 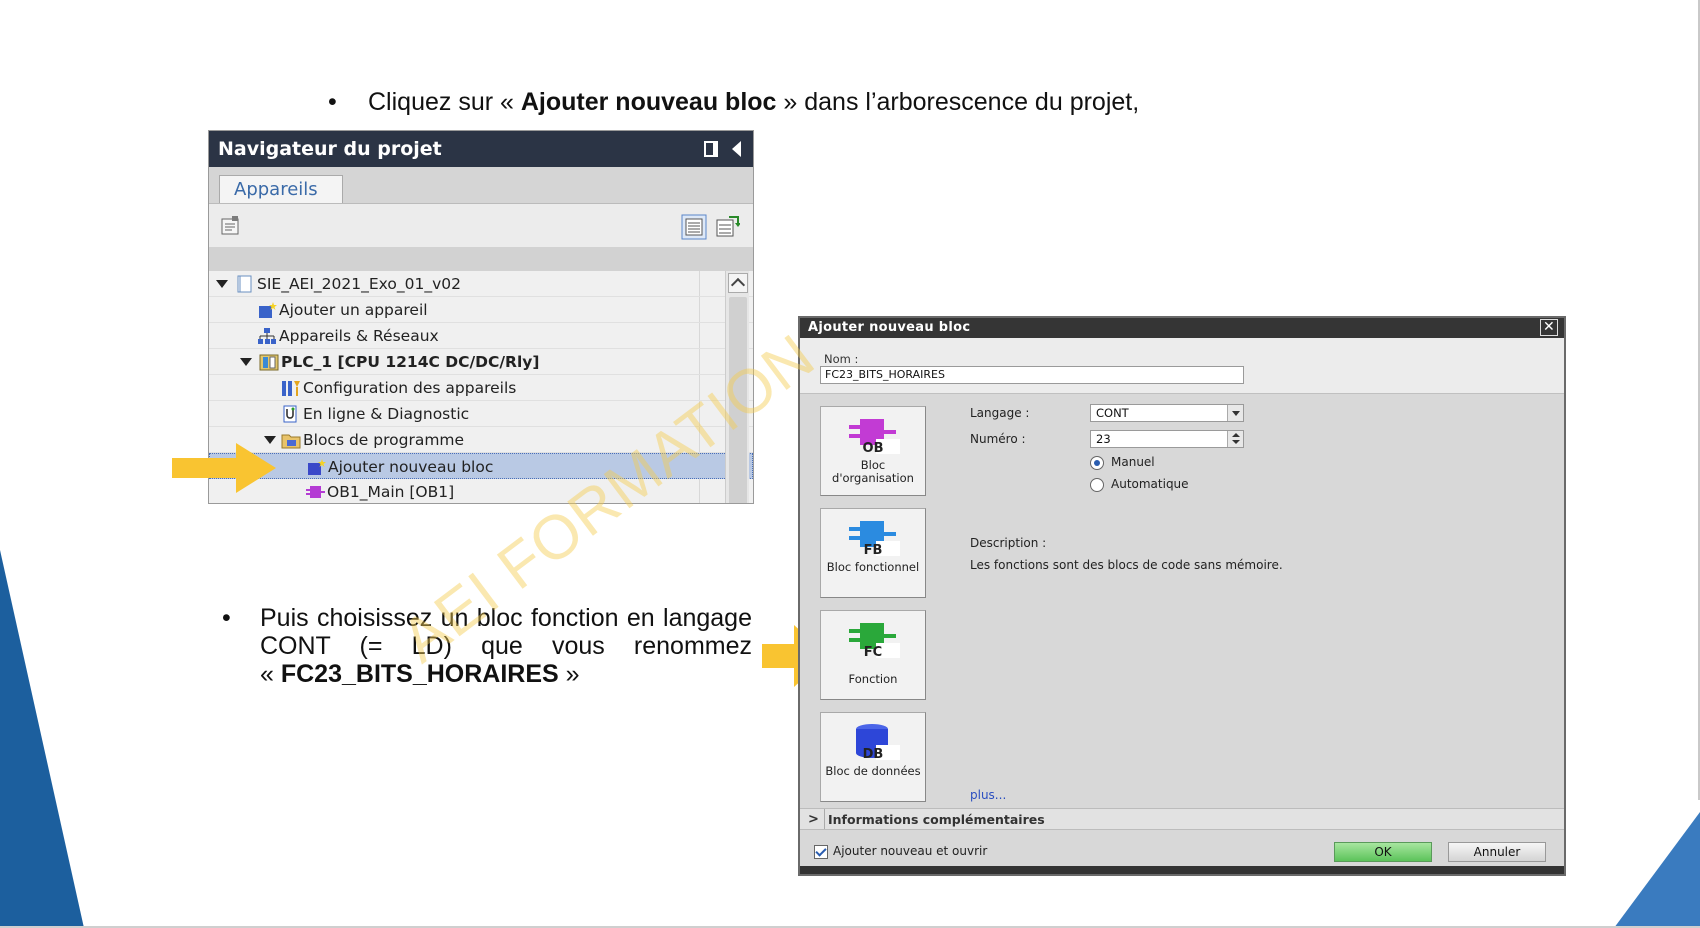 I want to click on add-device-icon, so click(x=268, y=310).